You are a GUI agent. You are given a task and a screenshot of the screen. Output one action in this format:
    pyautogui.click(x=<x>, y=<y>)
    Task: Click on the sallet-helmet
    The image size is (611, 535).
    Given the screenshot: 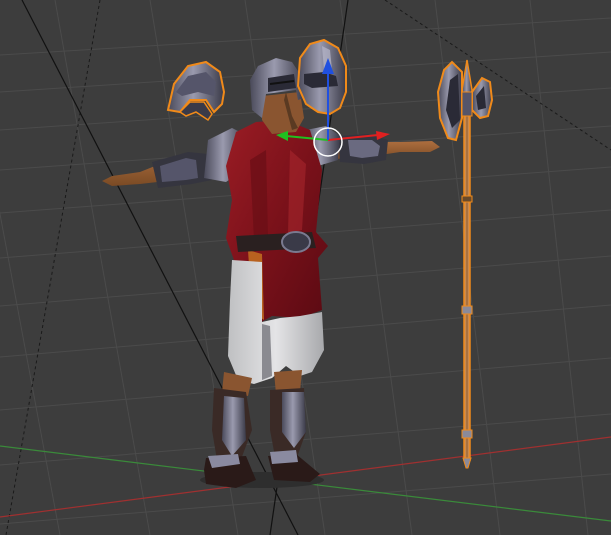 What is the action you would take?
    pyautogui.click(x=321, y=77)
    